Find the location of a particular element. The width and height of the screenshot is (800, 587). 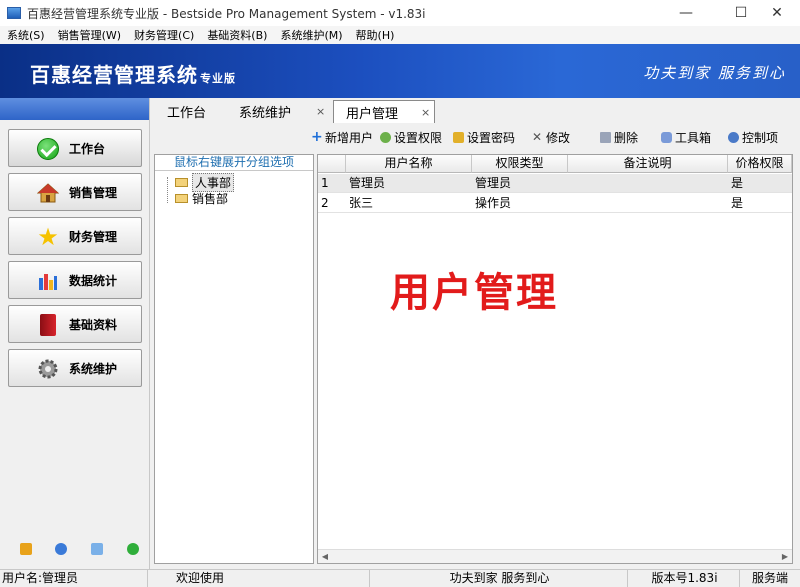

nav-label: 财务管理 is located at coordinates (93, 236).